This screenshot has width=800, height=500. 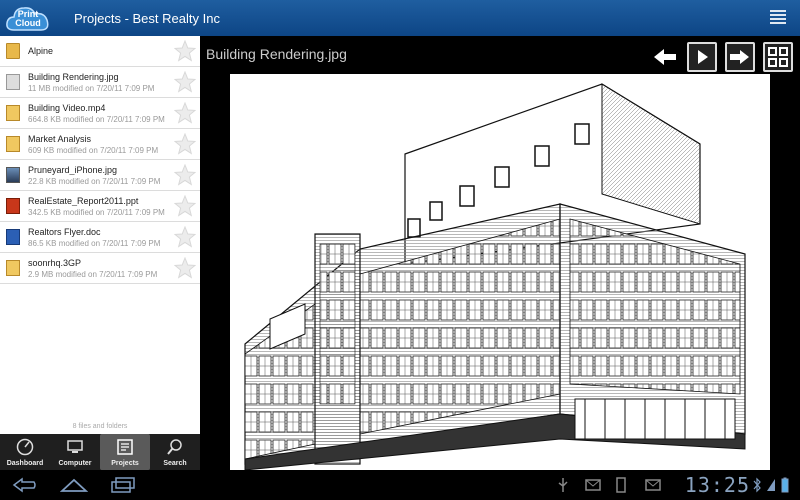 What do you see at coordinates (400, 18) in the screenshot?
I see `top-bar: Print Cloud Projects - Best Realty Inc` at bounding box center [400, 18].